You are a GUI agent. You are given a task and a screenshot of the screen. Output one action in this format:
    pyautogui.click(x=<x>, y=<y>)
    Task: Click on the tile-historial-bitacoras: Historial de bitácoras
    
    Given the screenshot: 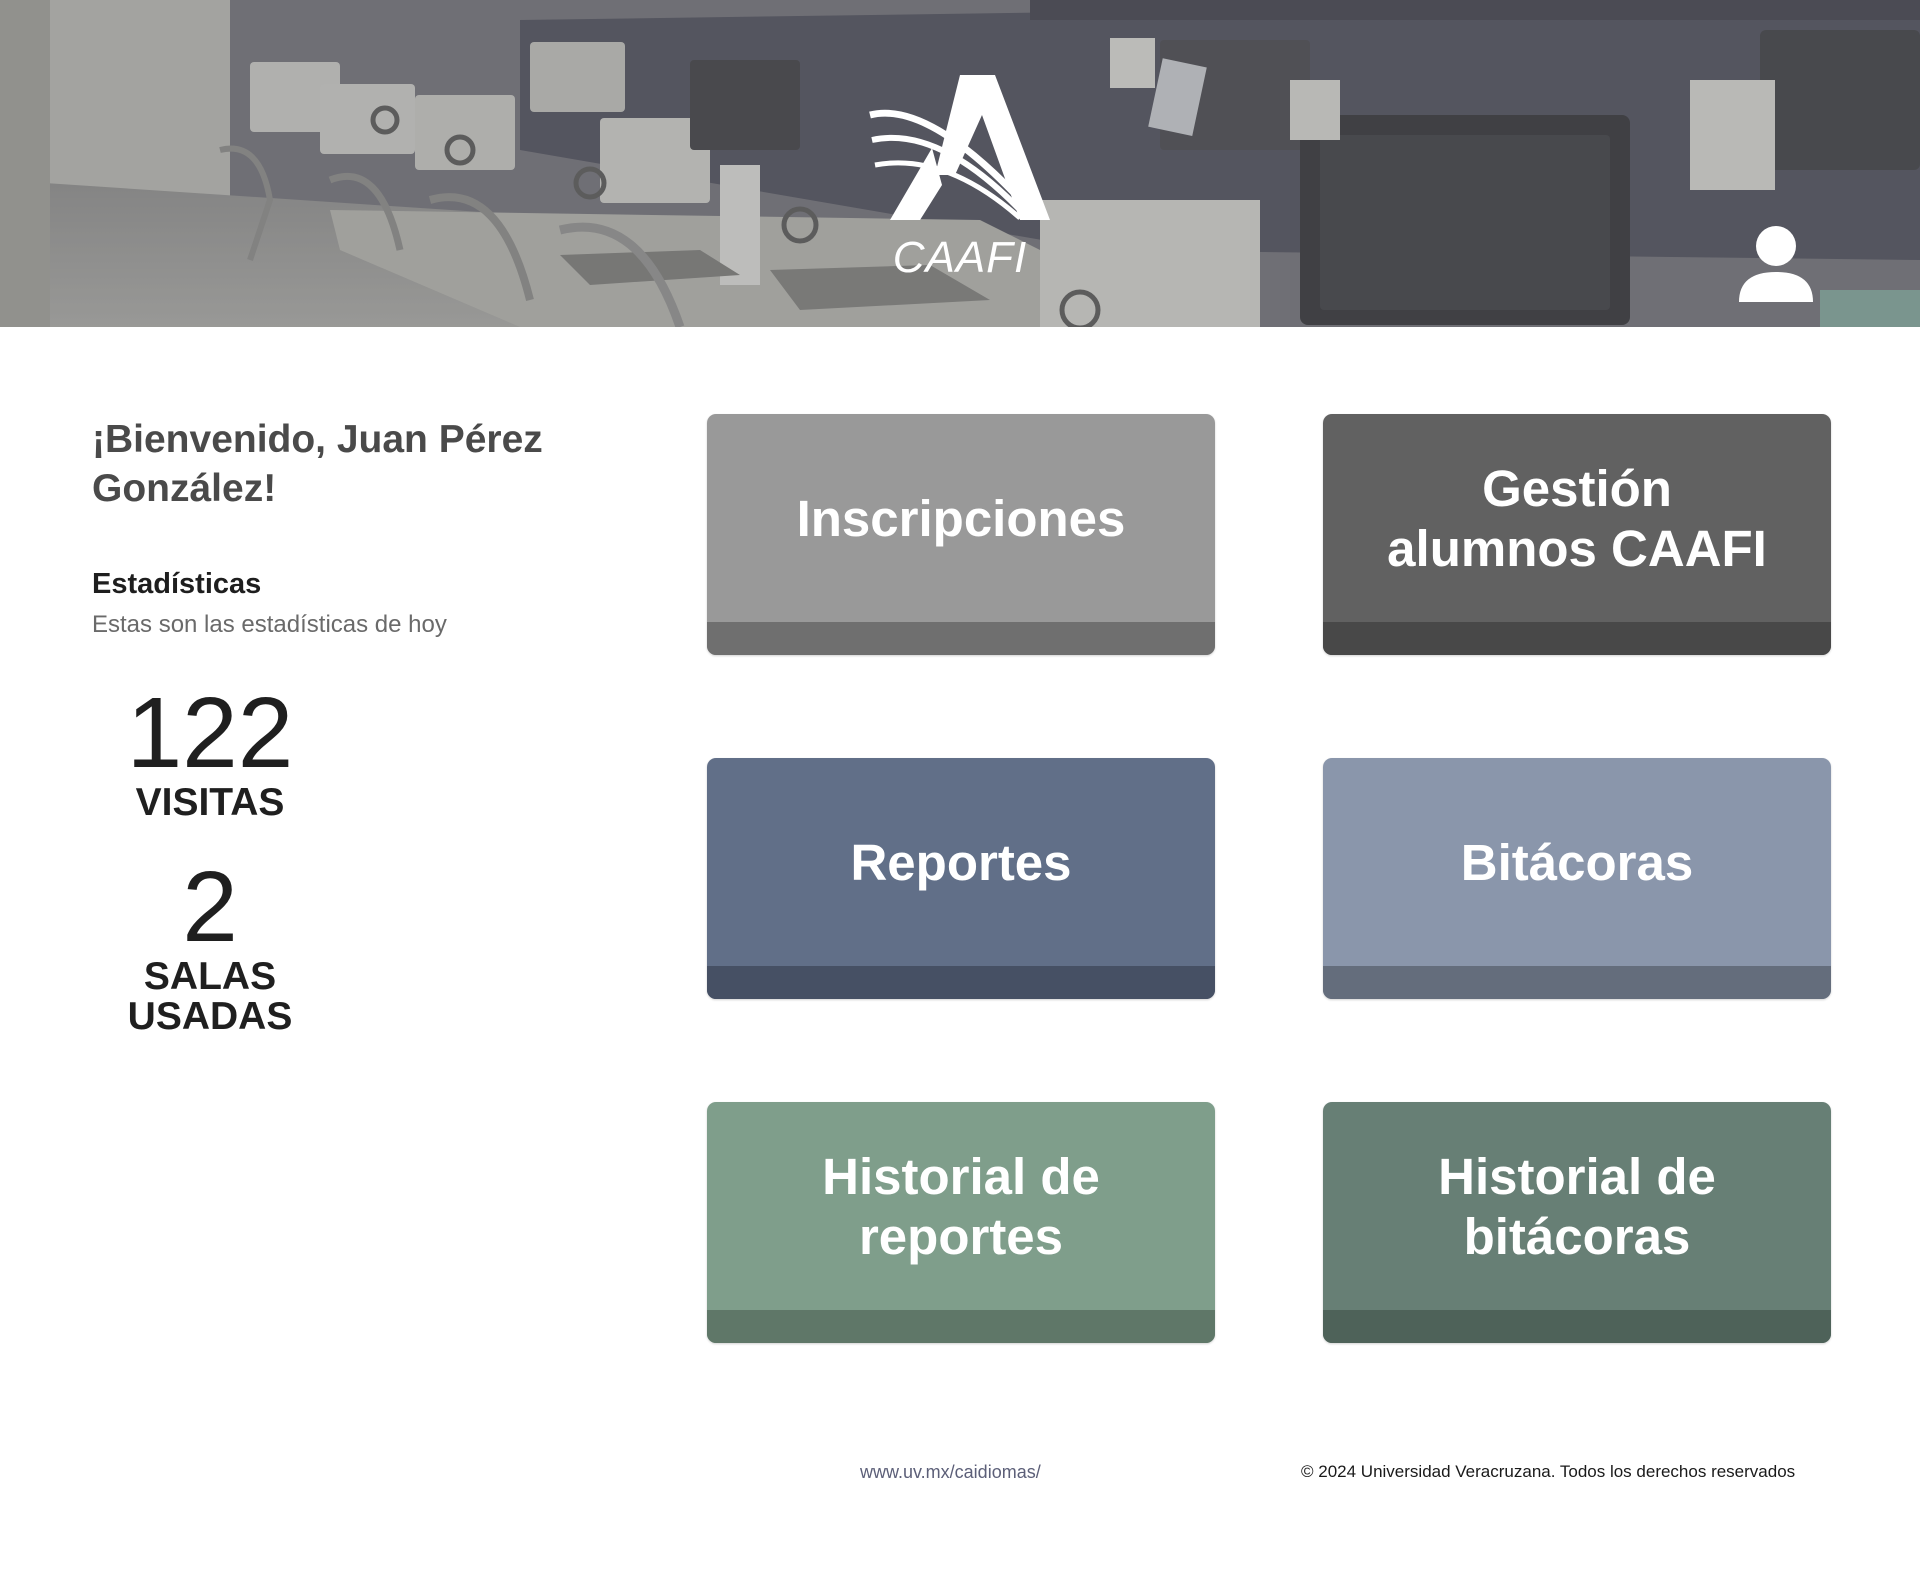 What is the action you would take?
    pyautogui.click(x=1577, y=1222)
    